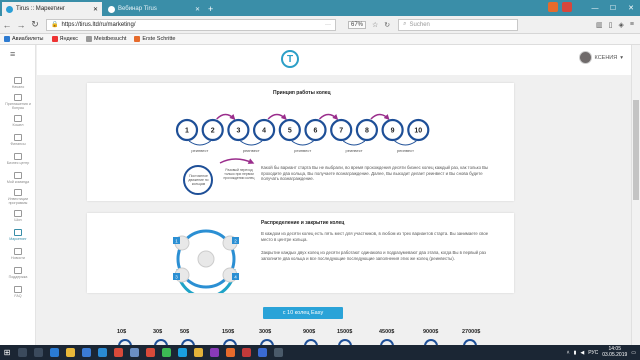 The height and width of the screenshot is (360, 640). What do you see at coordinates (24, 39) in the screenshot?
I see `bookmark-item: Авиабилеты` at bounding box center [24, 39].